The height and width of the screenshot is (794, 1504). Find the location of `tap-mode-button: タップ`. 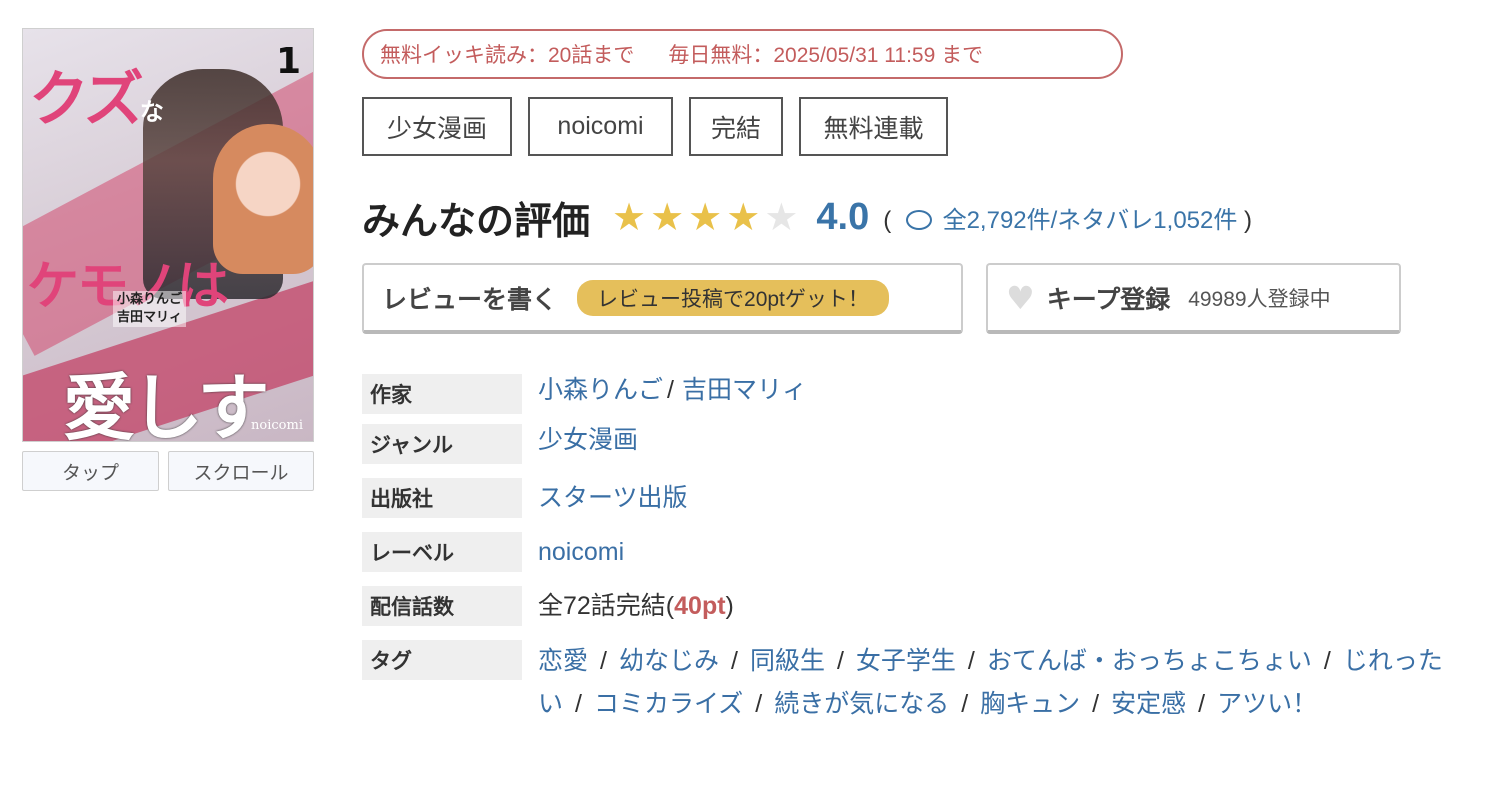

tap-mode-button: タップ is located at coordinates (90, 471).